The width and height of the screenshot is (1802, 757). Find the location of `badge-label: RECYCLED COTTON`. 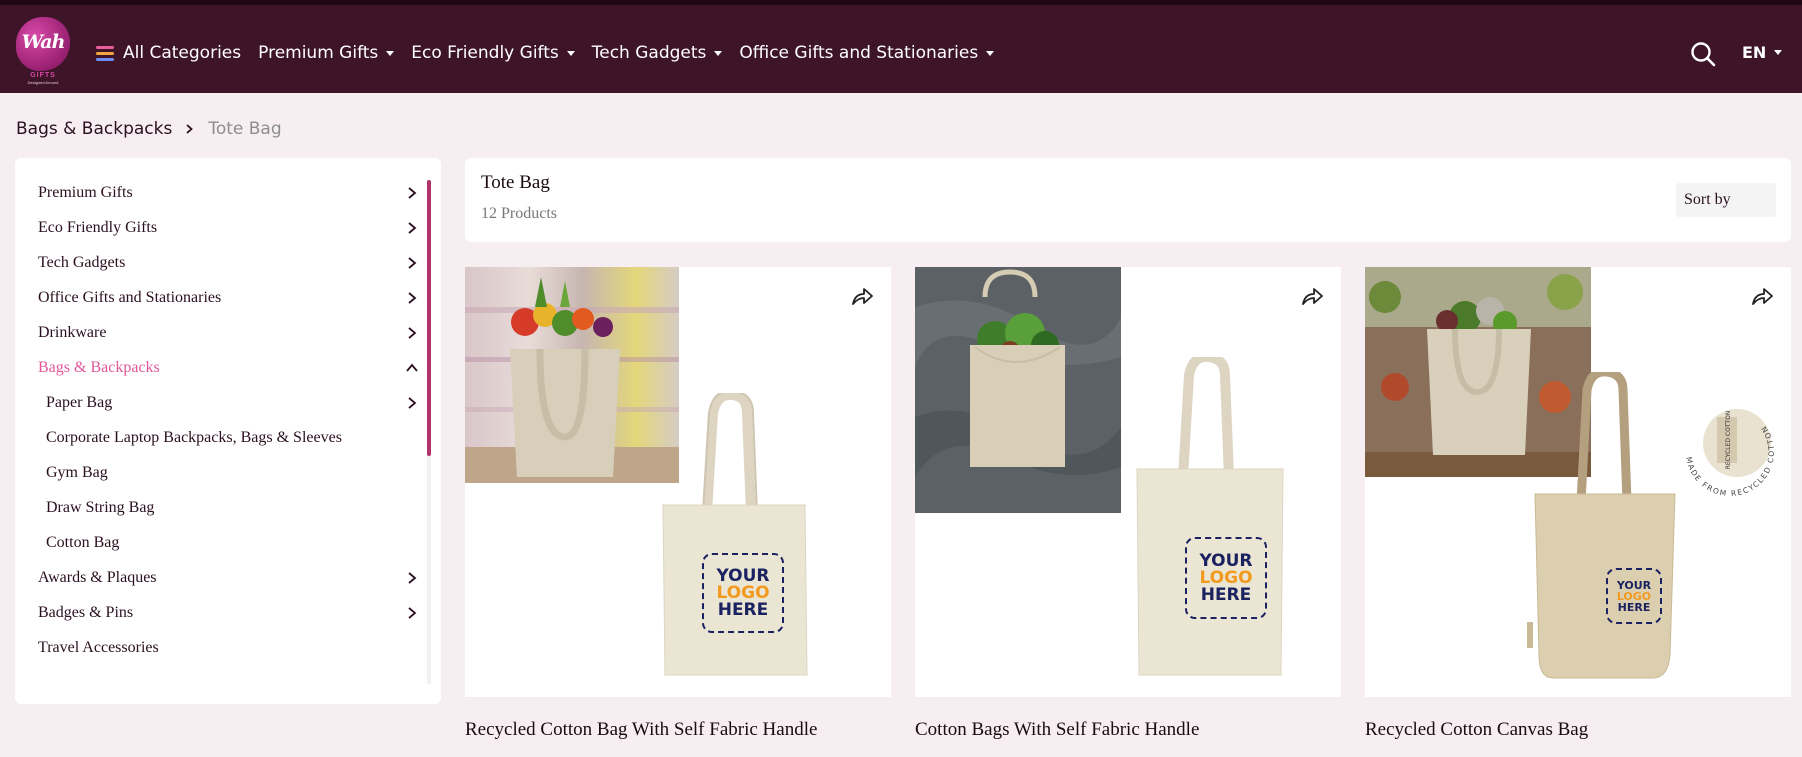

badge-label: RECYCLED COTTON is located at coordinates (1728, 440).